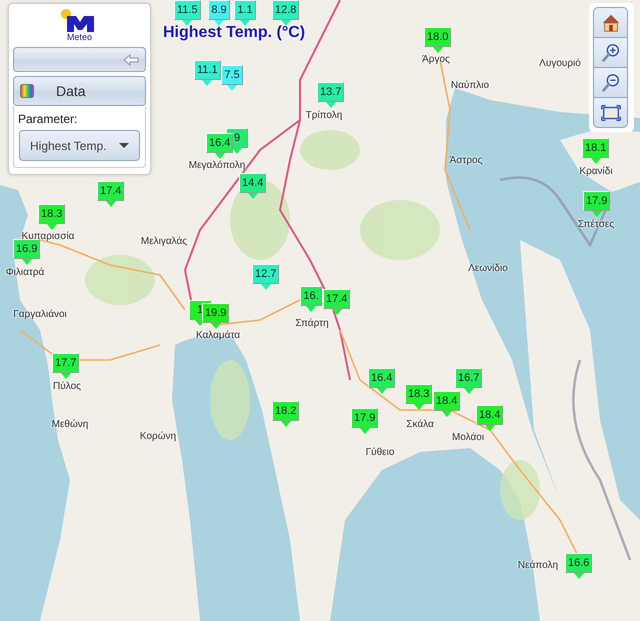 The image size is (640, 621). I want to click on place-label: Κρανίδι, so click(596, 171).